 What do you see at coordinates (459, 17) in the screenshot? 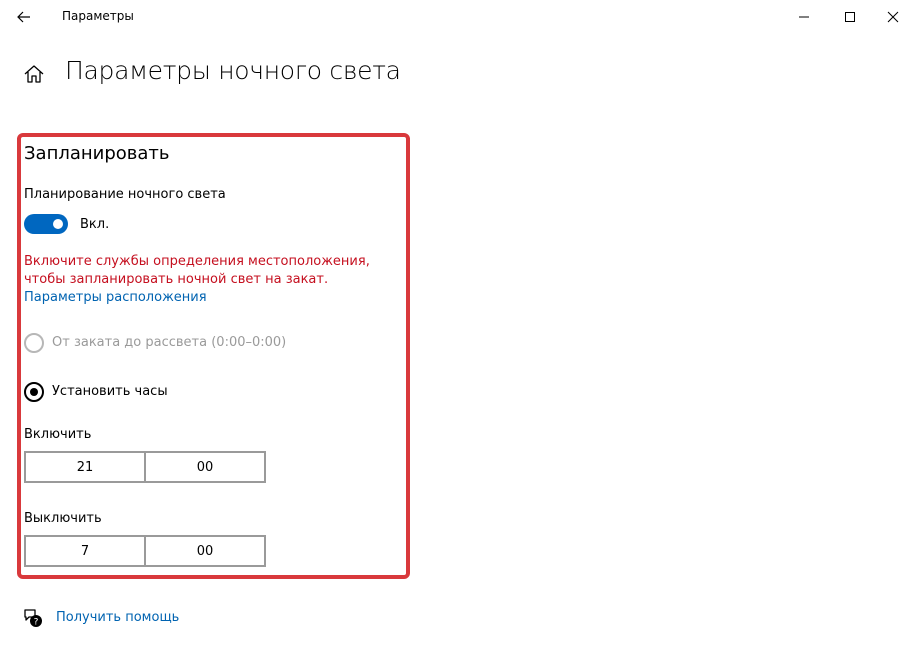
I see `title-bar: Параметры` at bounding box center [459, 17].